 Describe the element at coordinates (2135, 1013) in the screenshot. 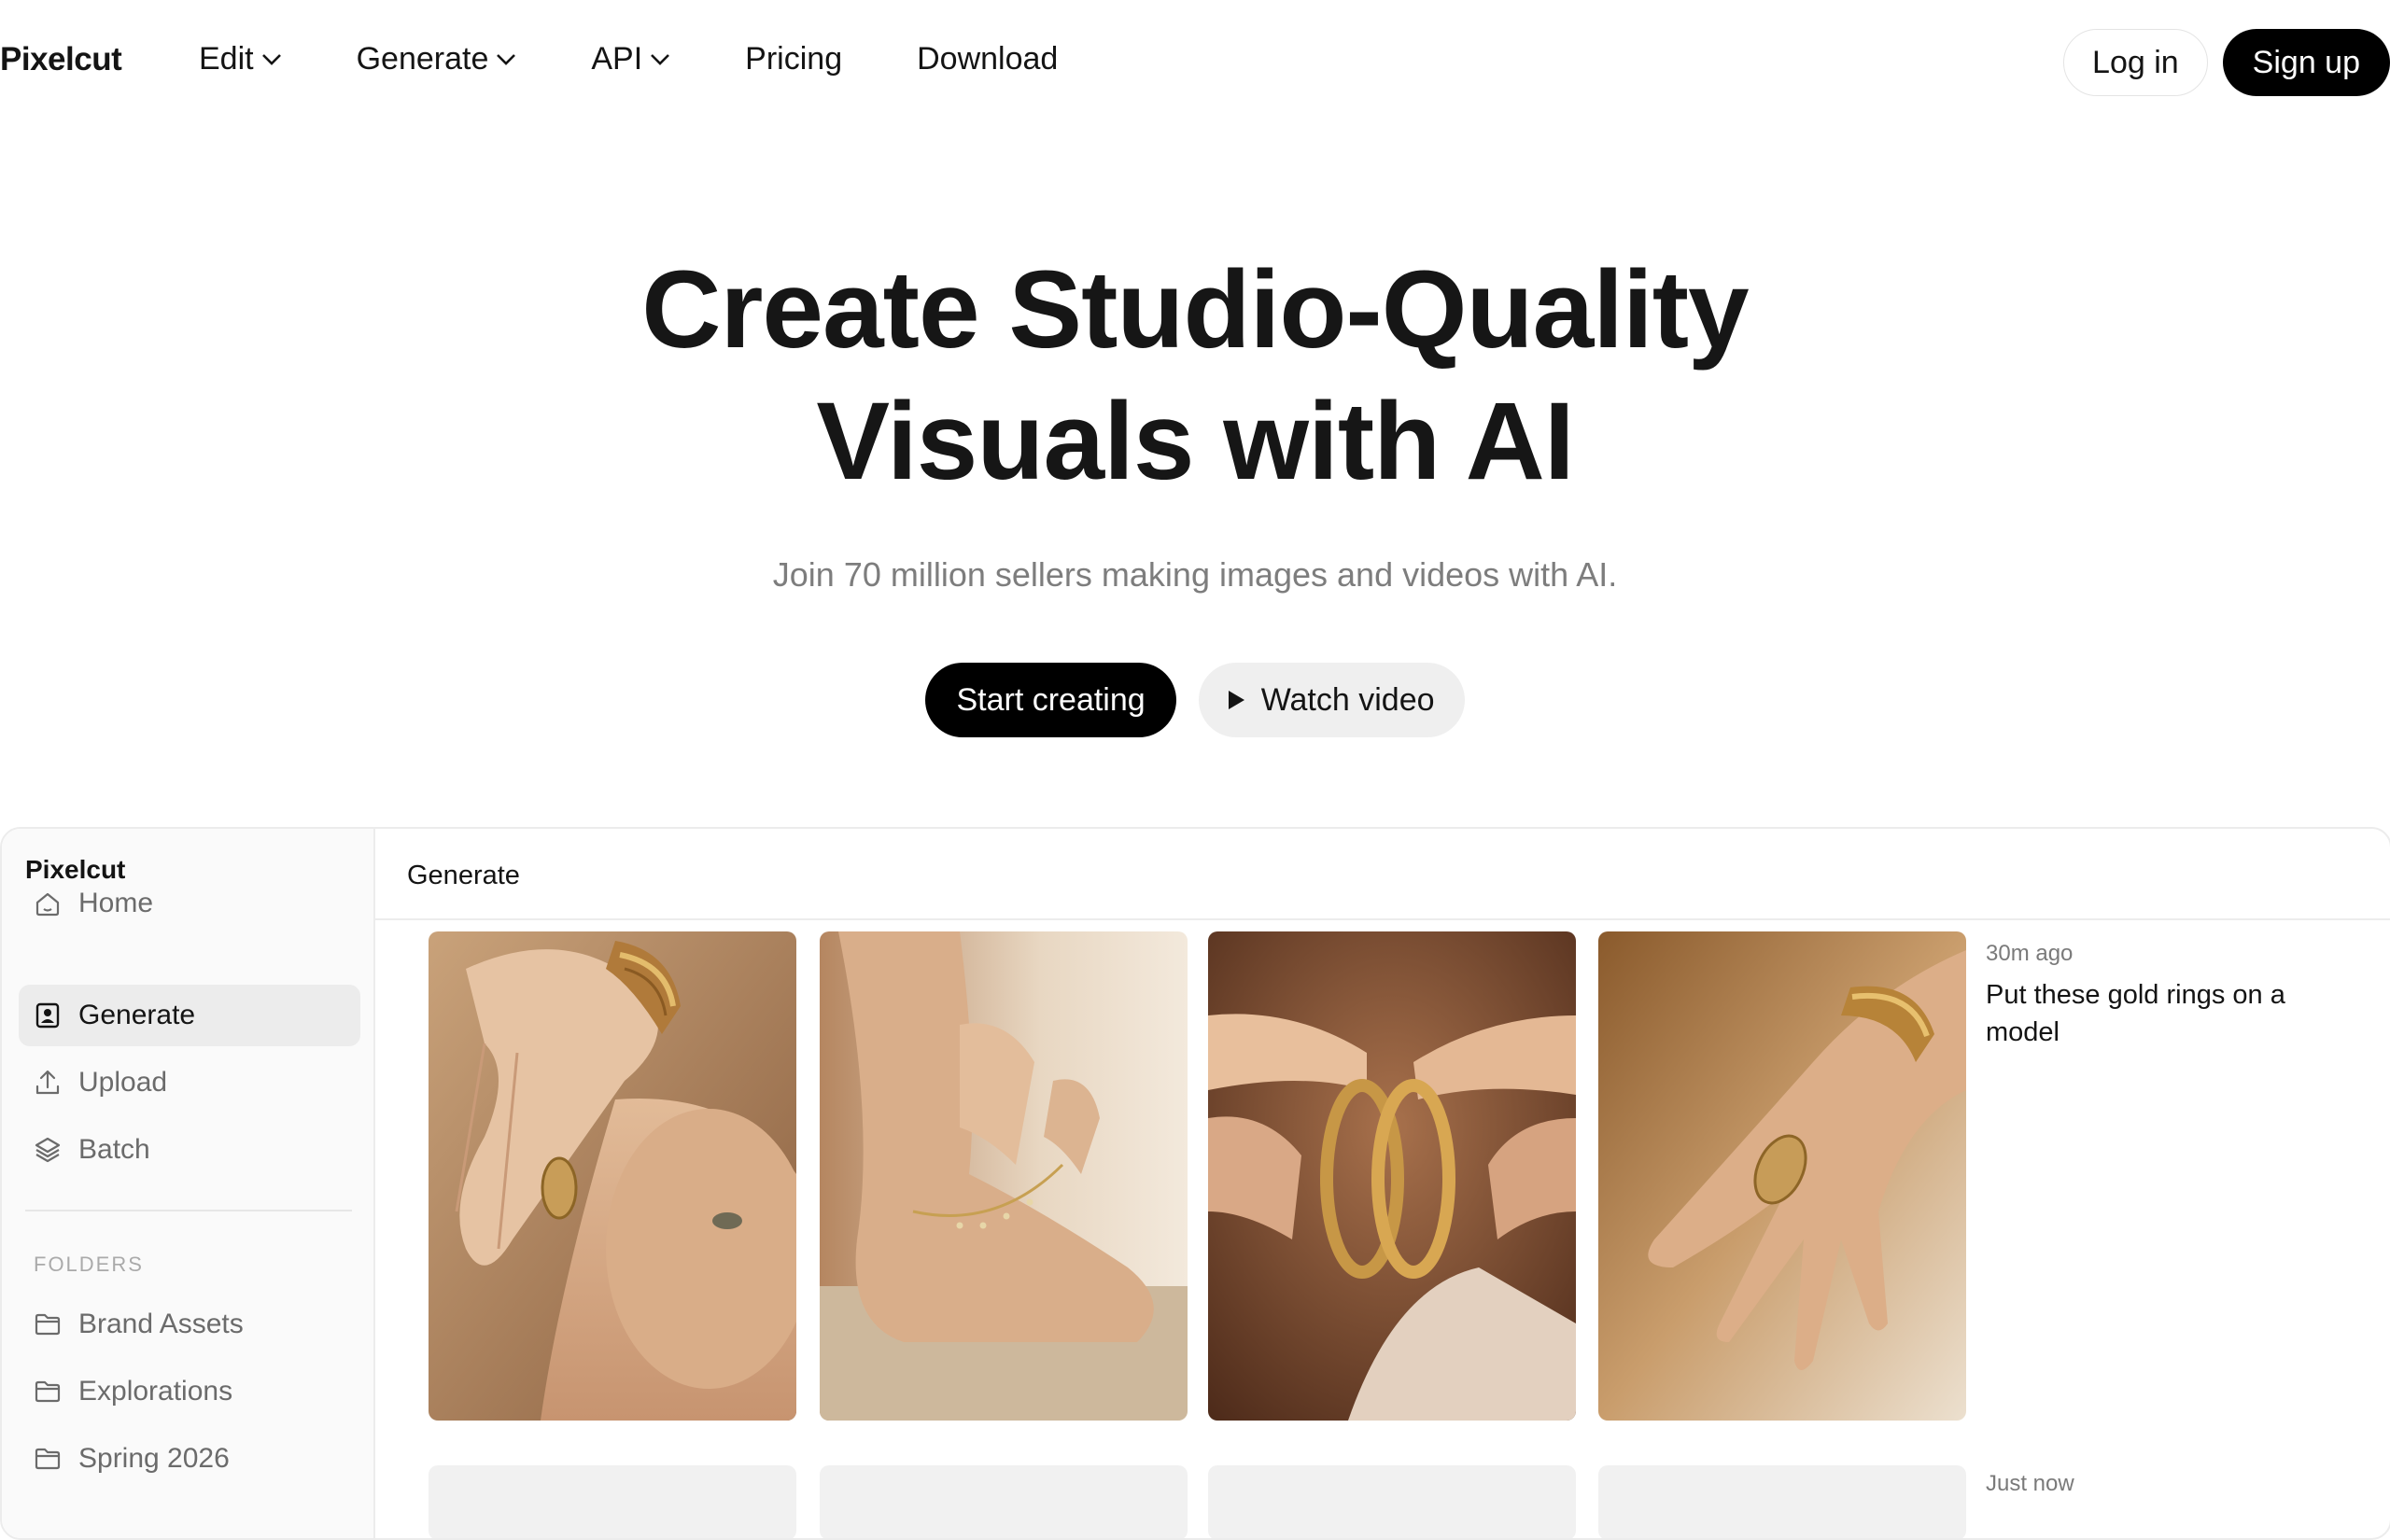

I see `generation-prompt: Put these gold rings on a model` at that location.